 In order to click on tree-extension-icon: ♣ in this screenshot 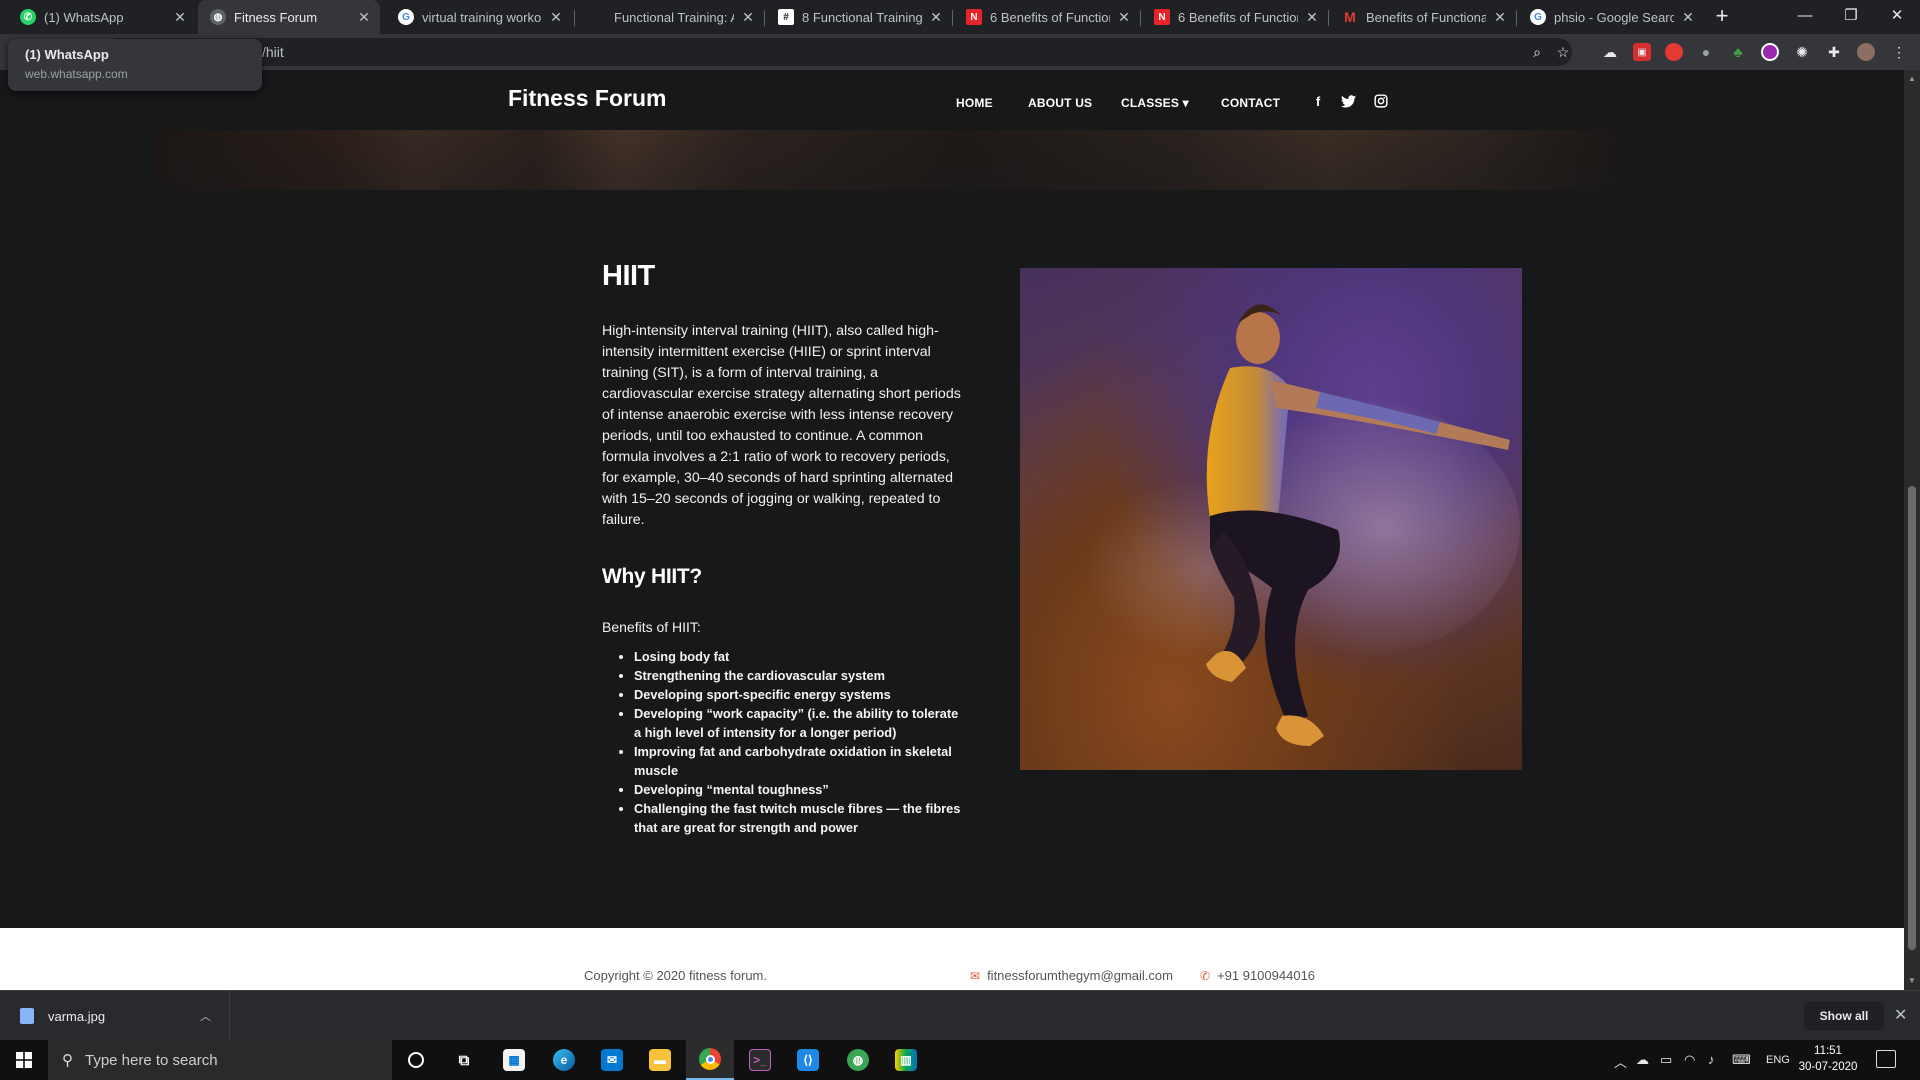, I will do `click(1738, 52)`.